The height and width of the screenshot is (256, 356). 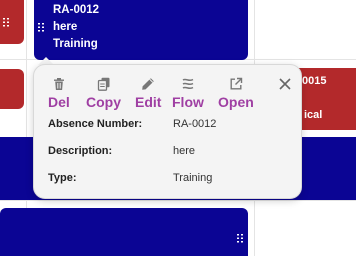 What do you see at coordinates (65, 27) in the screenshot?
I see `event-description: here` at bounding box center [65, 27].